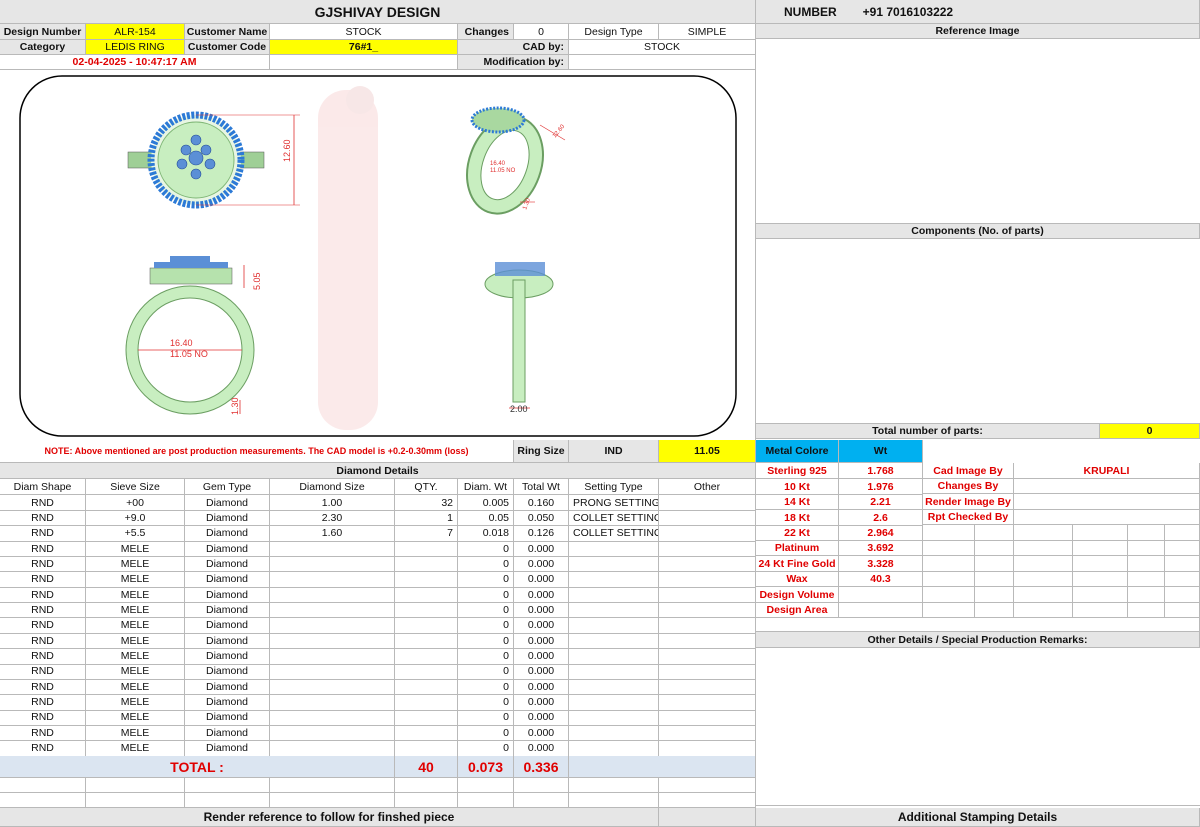  What do you see at coordinates (135, 518) in the screenshot?
I see `diamond-cell: +9.0` at bounding box center [135, 518].